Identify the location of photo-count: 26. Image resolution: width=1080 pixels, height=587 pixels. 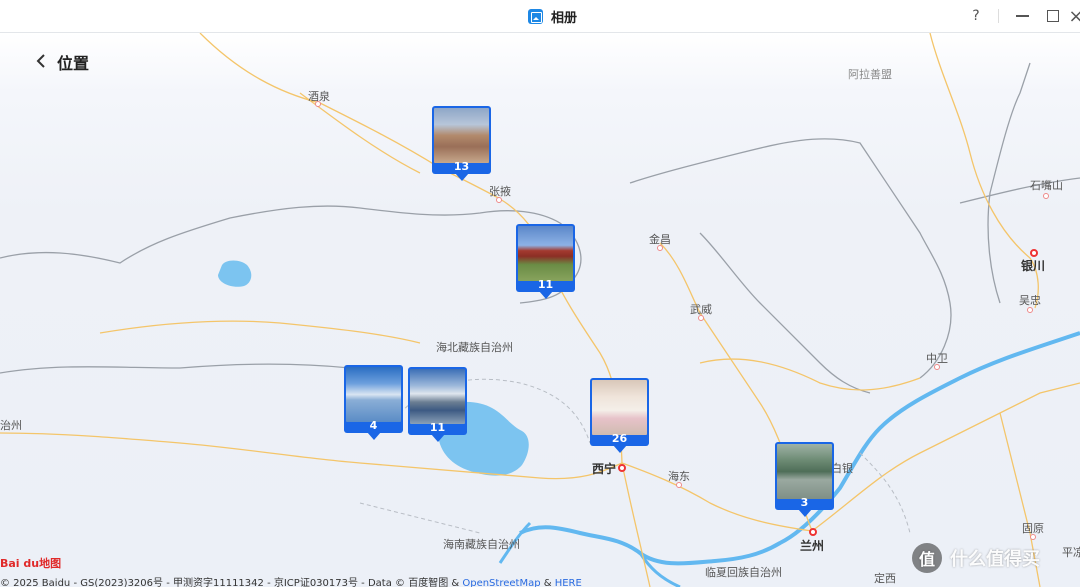
(619, 438).